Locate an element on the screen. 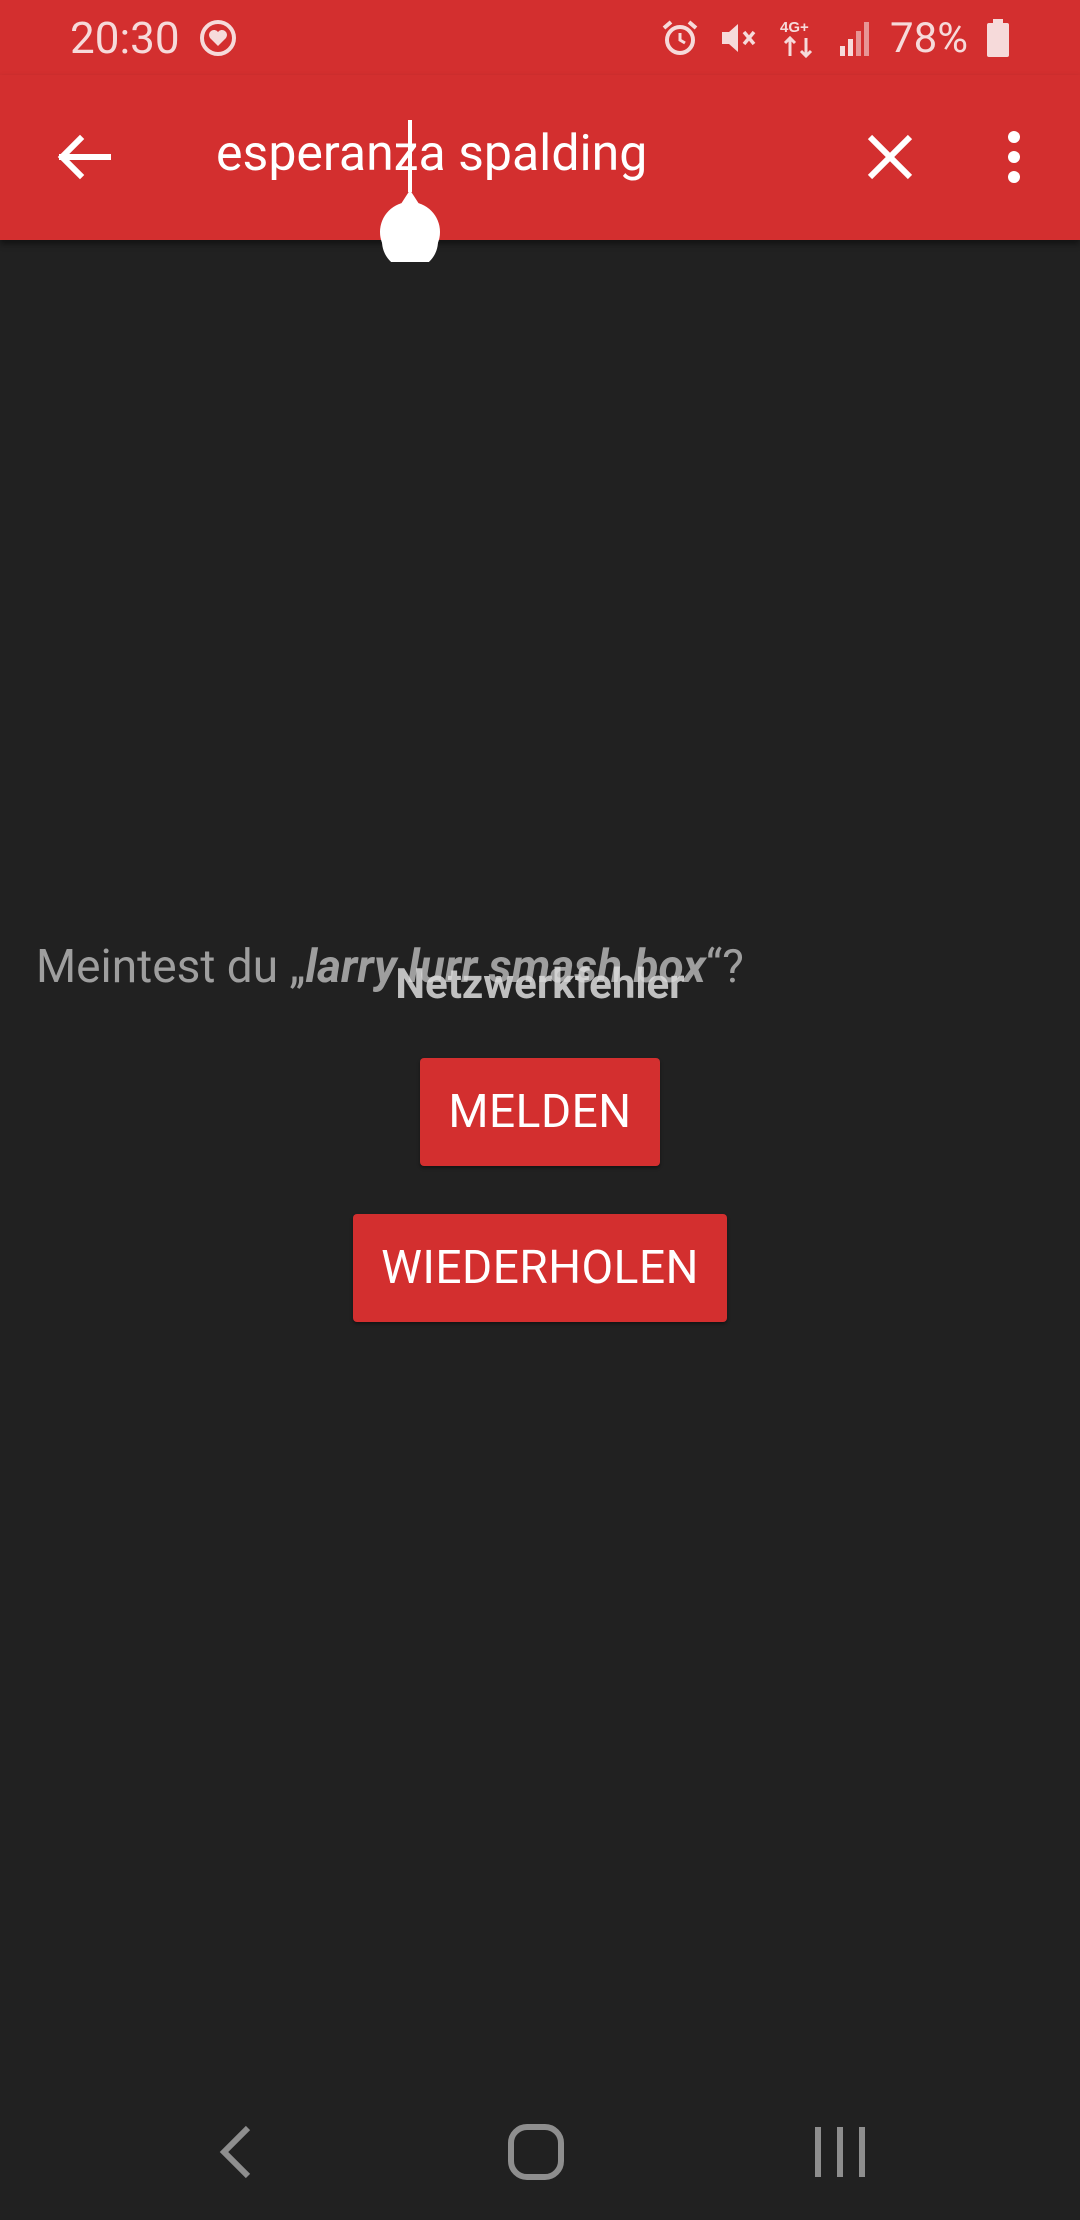 The height and width of the screenshot is (2220, 1080). system-nav-bar is located at coordinates (540, 2150).